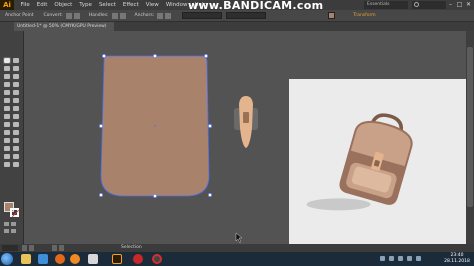  I want to click on start-icon, so click(7, 259).